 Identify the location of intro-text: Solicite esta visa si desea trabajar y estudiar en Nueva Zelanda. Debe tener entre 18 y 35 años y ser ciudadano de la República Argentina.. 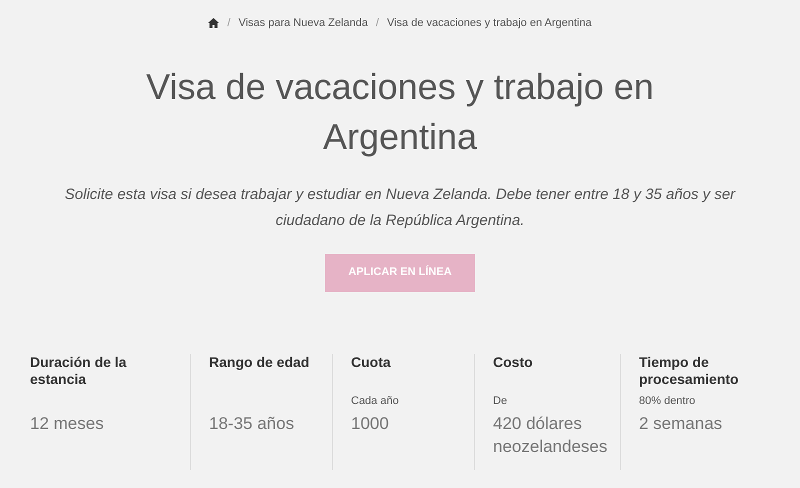
(400, 207).